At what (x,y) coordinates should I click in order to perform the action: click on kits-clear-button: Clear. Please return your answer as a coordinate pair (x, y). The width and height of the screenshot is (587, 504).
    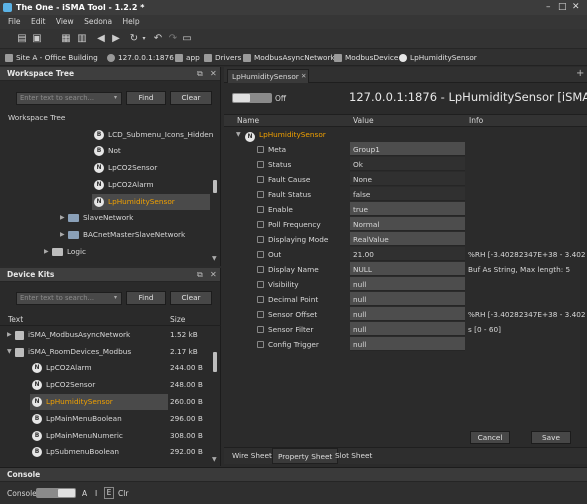
    Looking at the image, I should click on (191, 298).